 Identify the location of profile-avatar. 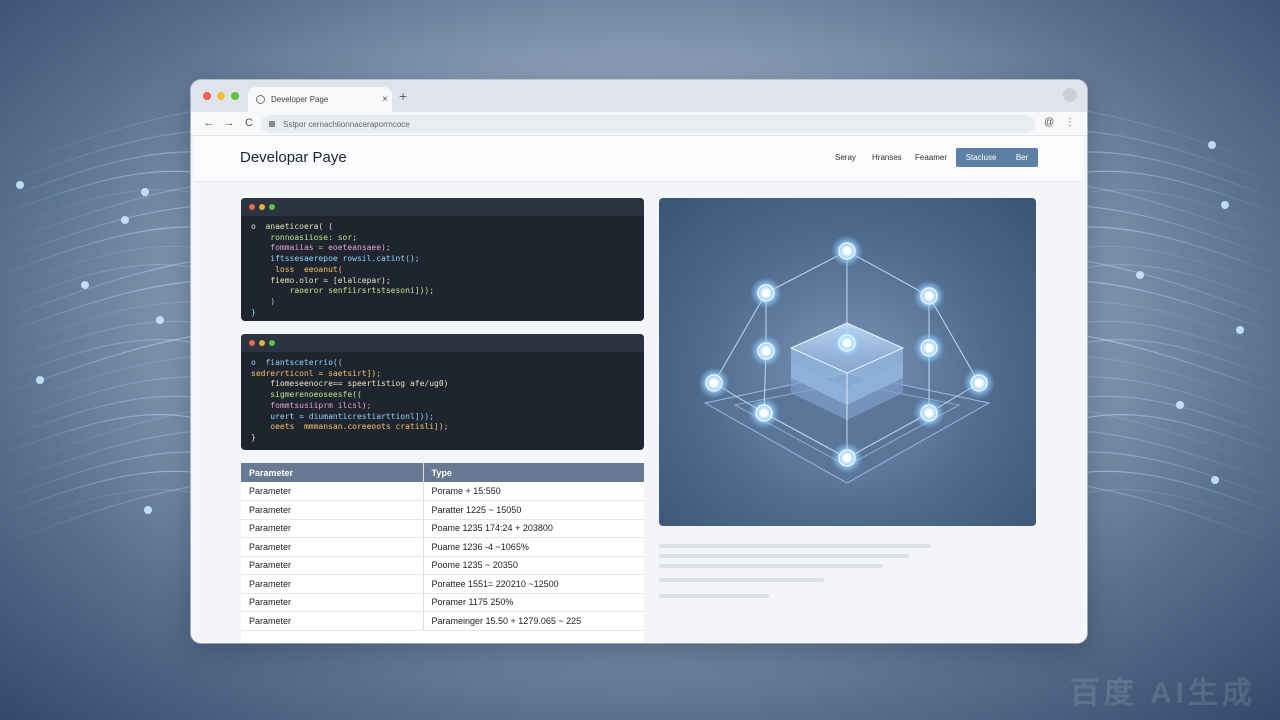
(1070, 95).